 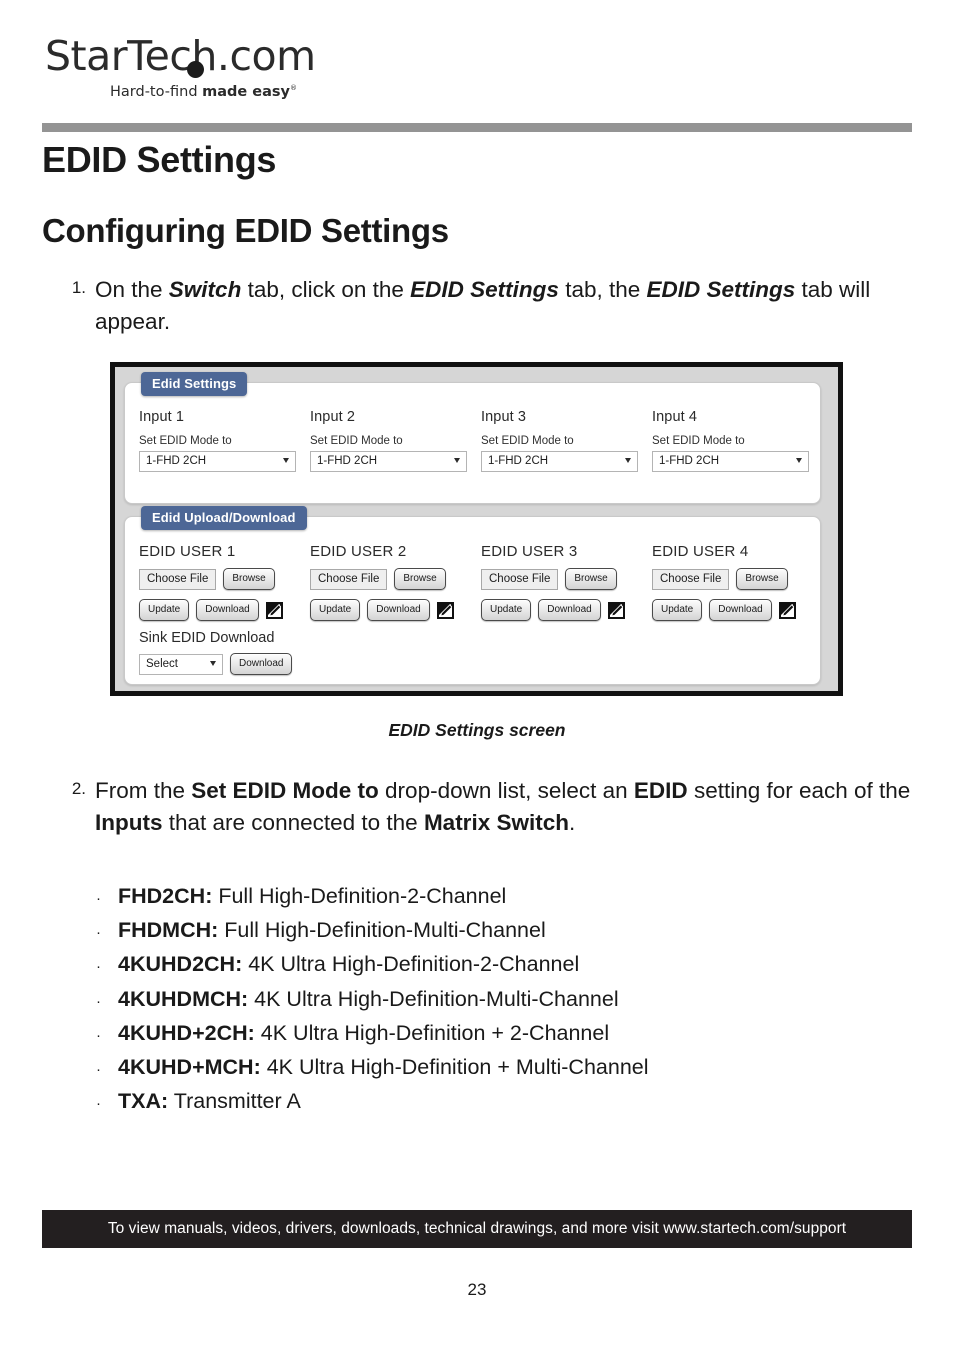 I want to click on list-item-desc: Transmitter A, so click(x=234, y=1101).